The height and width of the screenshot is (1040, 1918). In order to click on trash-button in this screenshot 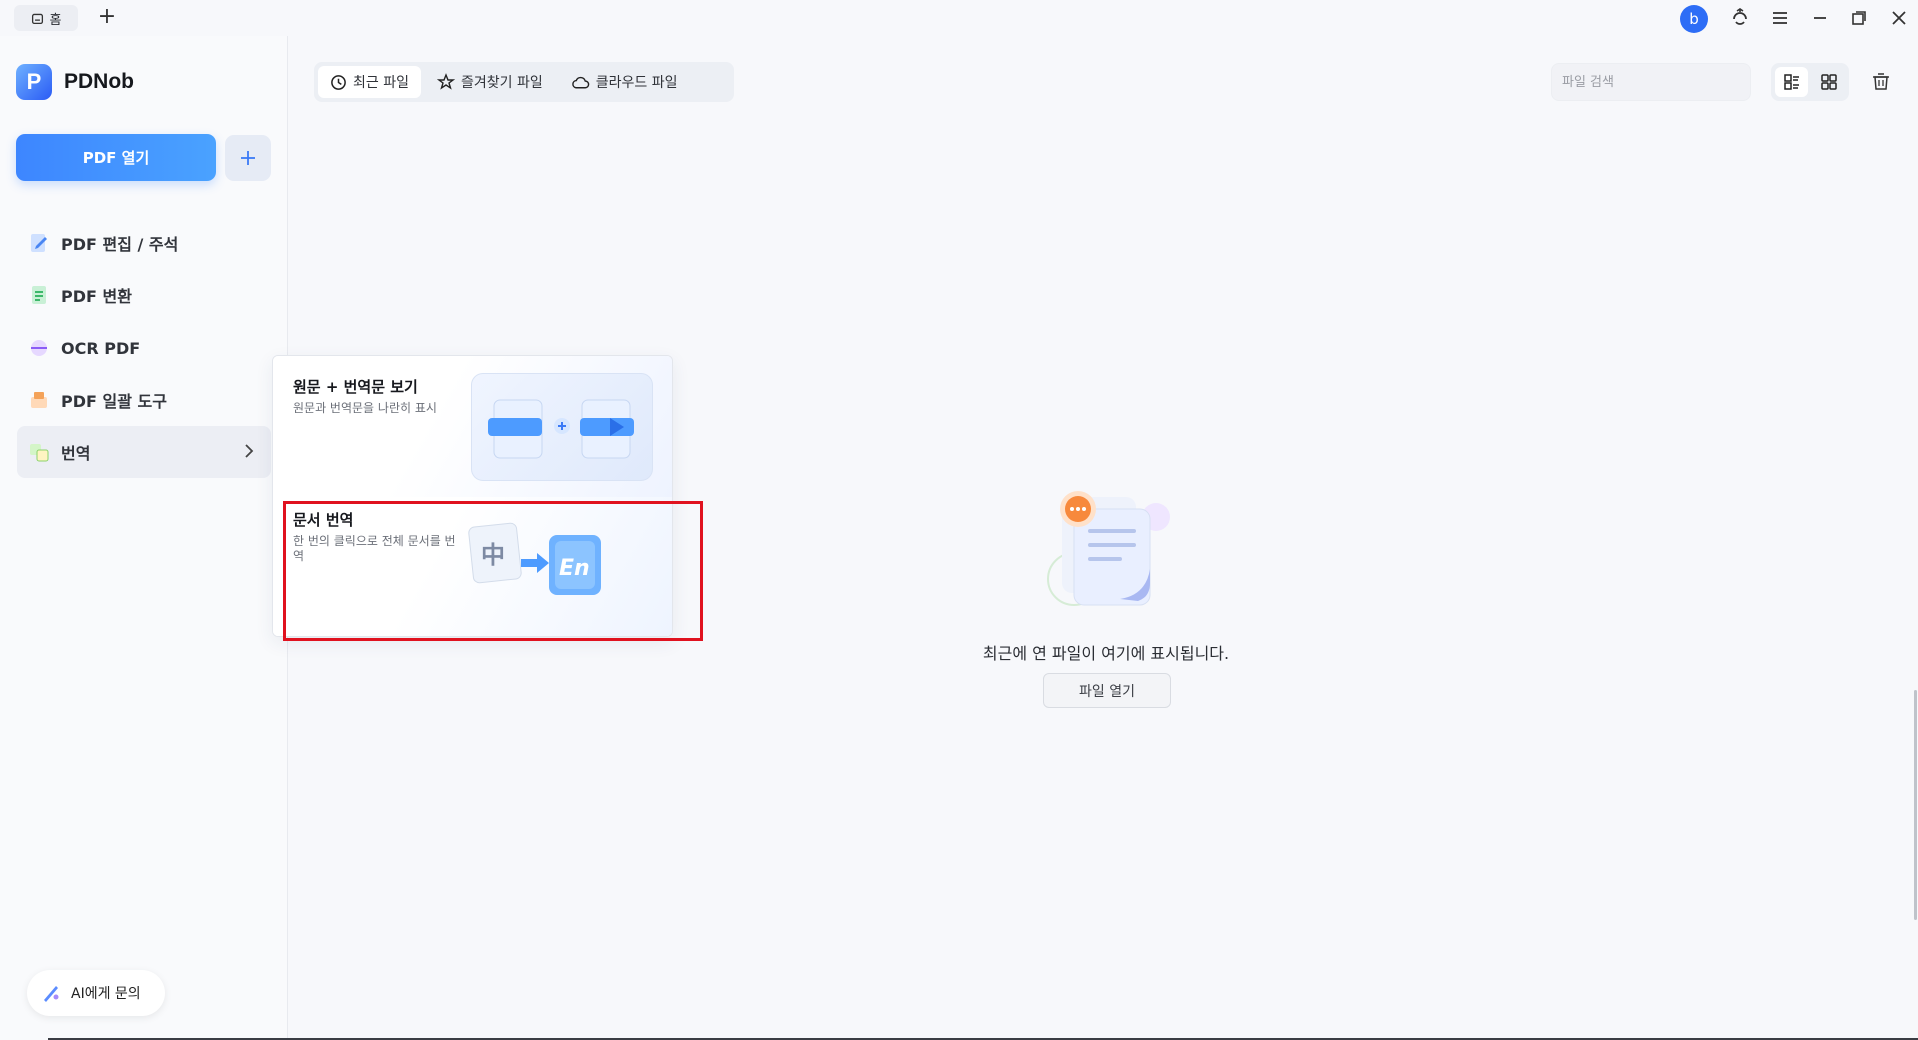, I will do `click(1881, 81)`.